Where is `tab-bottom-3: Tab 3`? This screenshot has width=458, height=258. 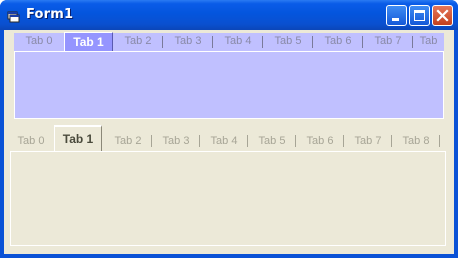 tab-bottom-3: Tab 3 is located at coordinates (176, 142).